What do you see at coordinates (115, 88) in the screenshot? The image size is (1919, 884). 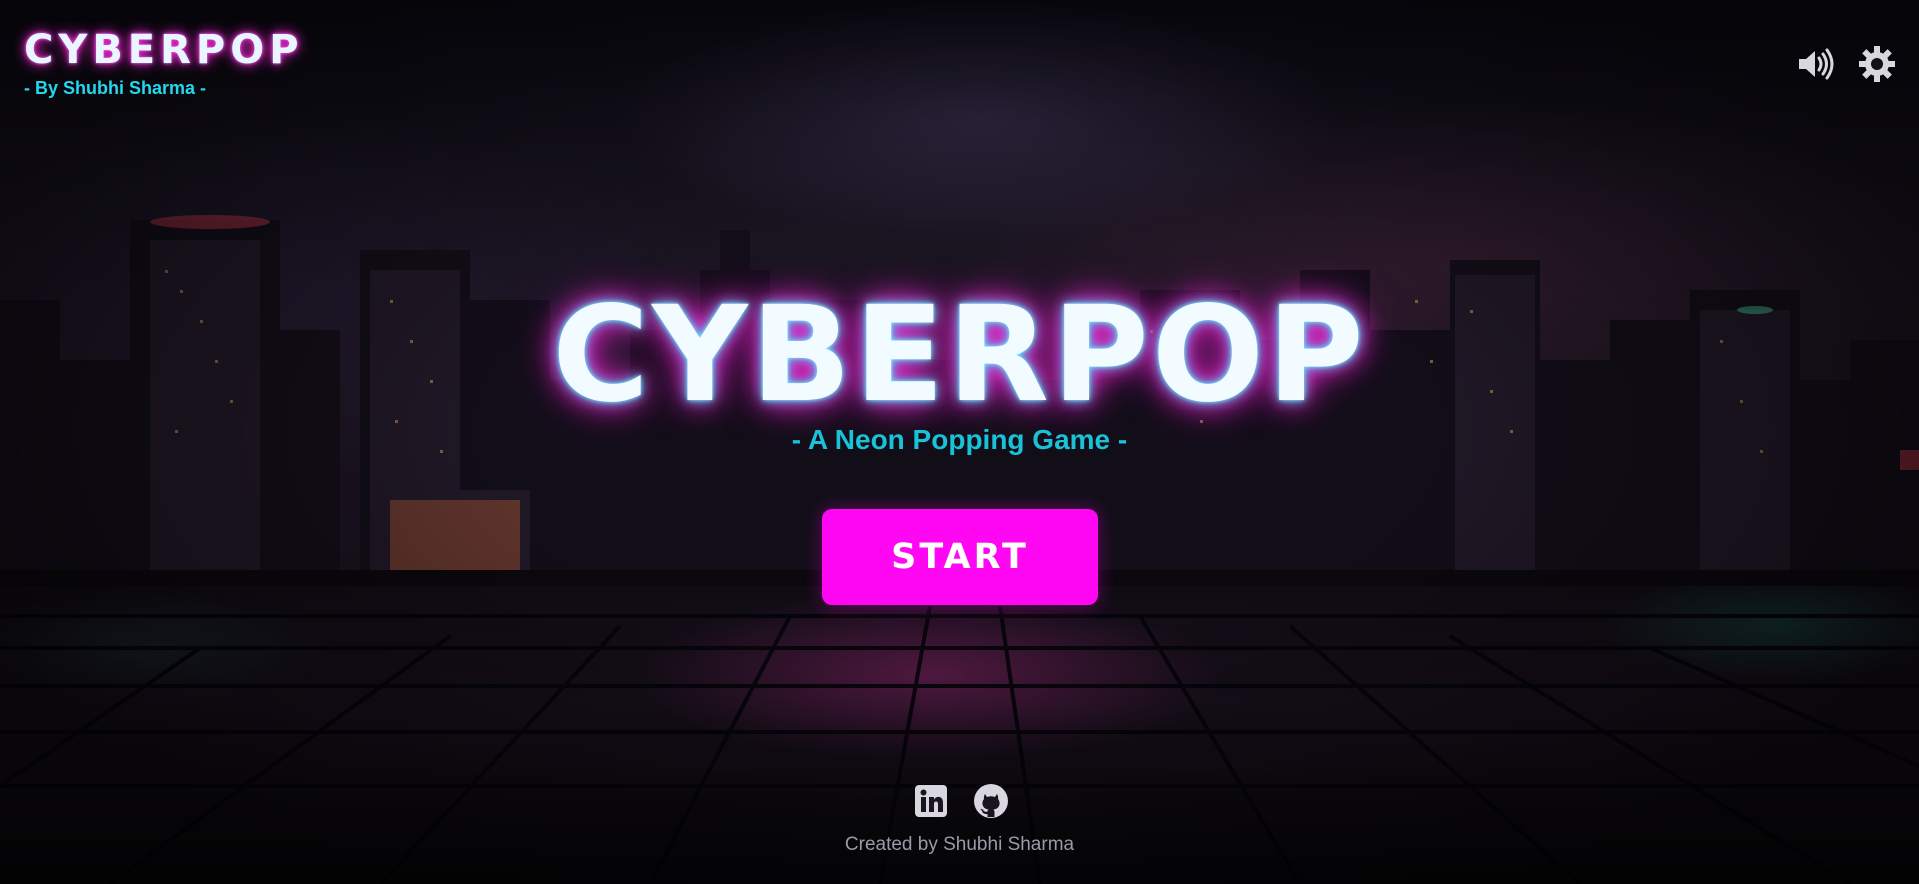 I see `brand-subtitle: - By Shubhi Sharma -` at bounding box center [115, 88].